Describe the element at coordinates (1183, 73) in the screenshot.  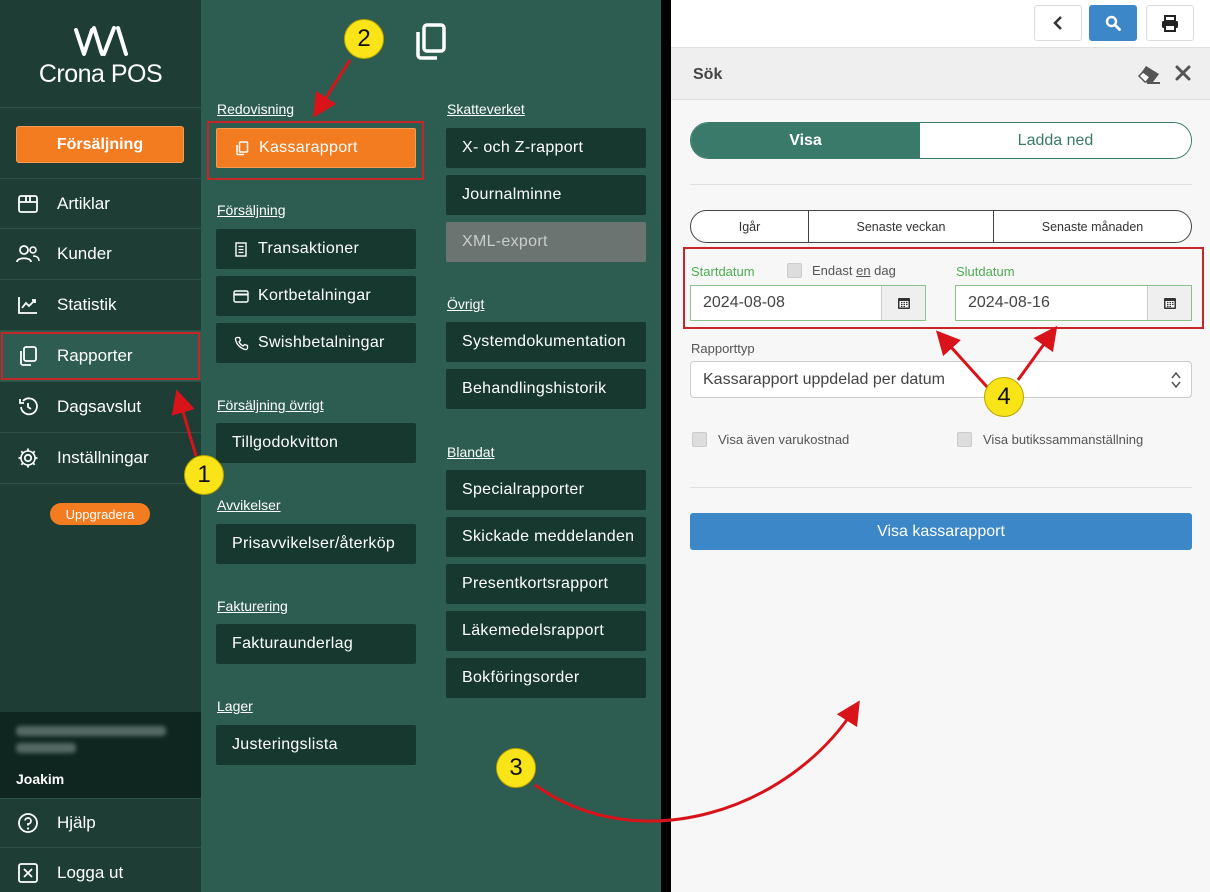
I see `close-icon` at that location.